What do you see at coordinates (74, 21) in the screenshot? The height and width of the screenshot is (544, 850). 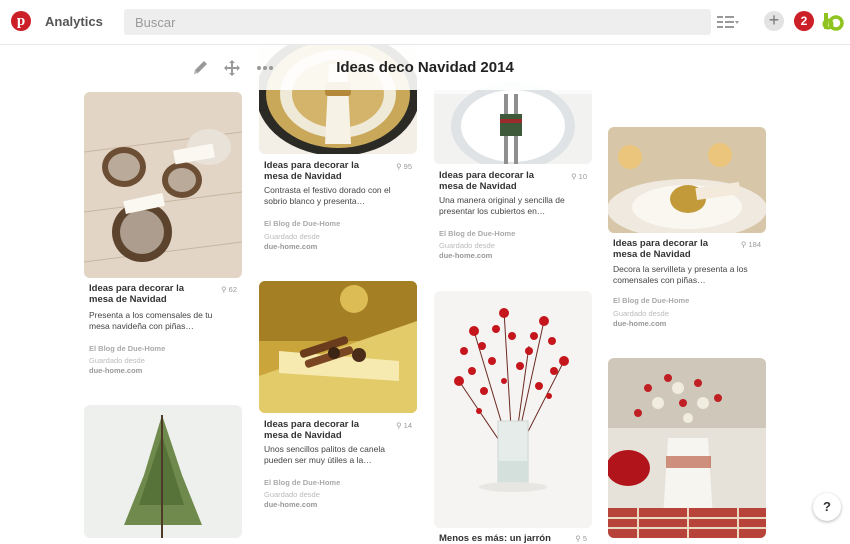 I see `analytics-link: Analytics` at bounding box center [74, 21].